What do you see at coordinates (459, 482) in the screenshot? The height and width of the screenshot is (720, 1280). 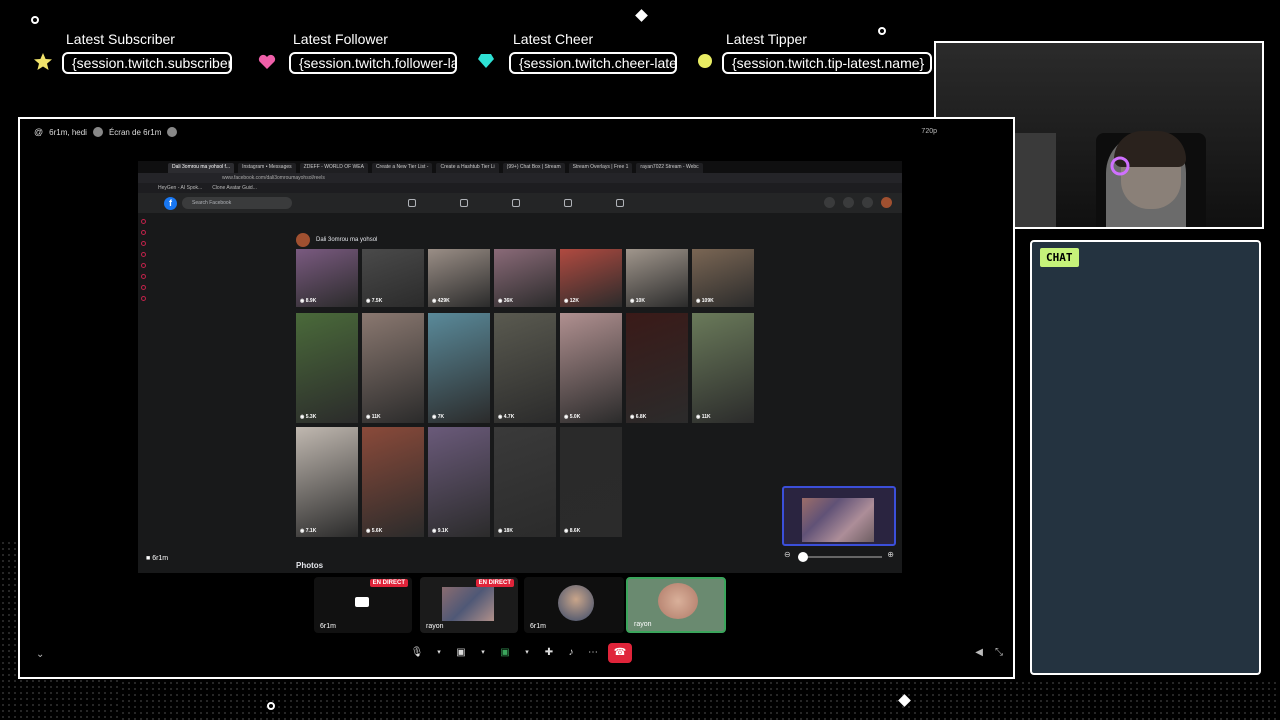 I see `reel-thumbnail: ◉ 9.1K` at bounding box center [459, 482].